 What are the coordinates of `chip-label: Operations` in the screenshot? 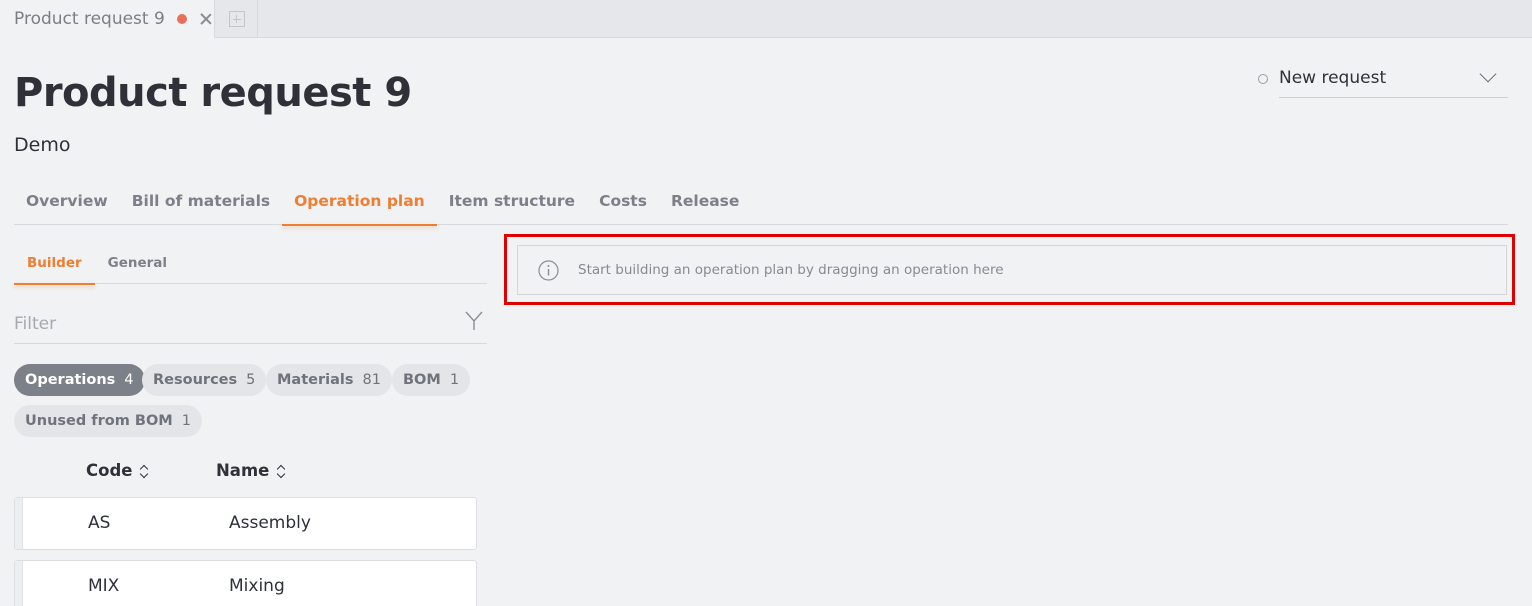 It's located at (70, 380).